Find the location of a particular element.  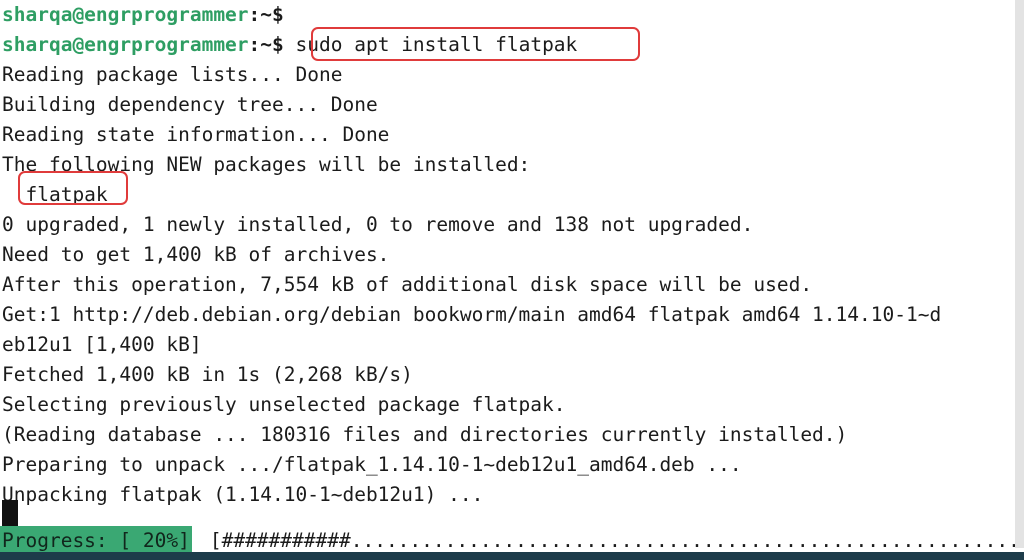

prompt-line-idle: sharqa@engrprogrammer:~$ is located at coordinates (507, 15).